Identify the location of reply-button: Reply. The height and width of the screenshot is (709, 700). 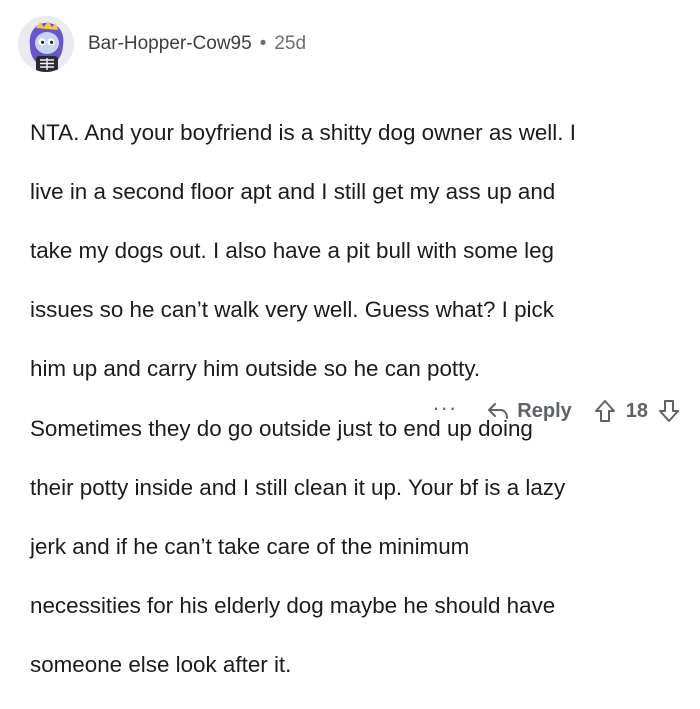
(529, 411).